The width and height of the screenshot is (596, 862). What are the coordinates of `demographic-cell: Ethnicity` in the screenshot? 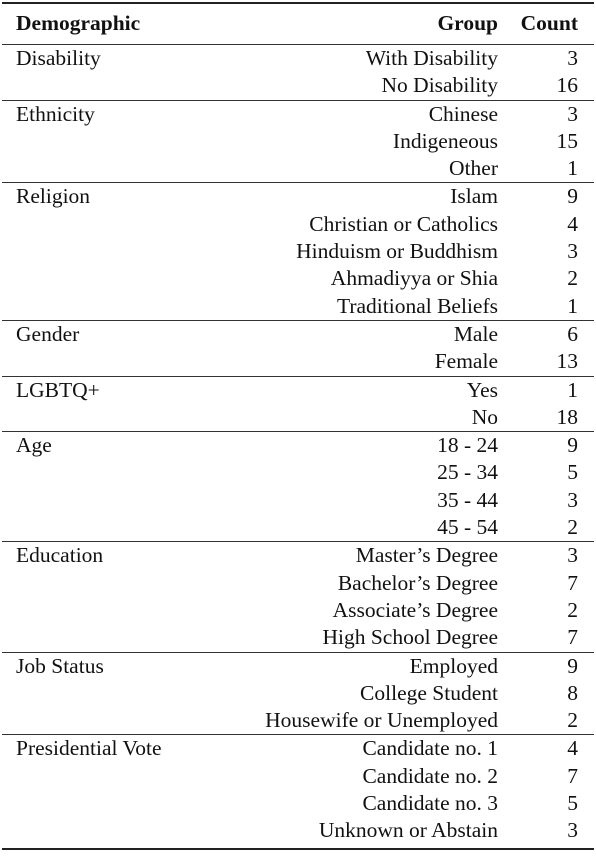 It's located at (129, 113).